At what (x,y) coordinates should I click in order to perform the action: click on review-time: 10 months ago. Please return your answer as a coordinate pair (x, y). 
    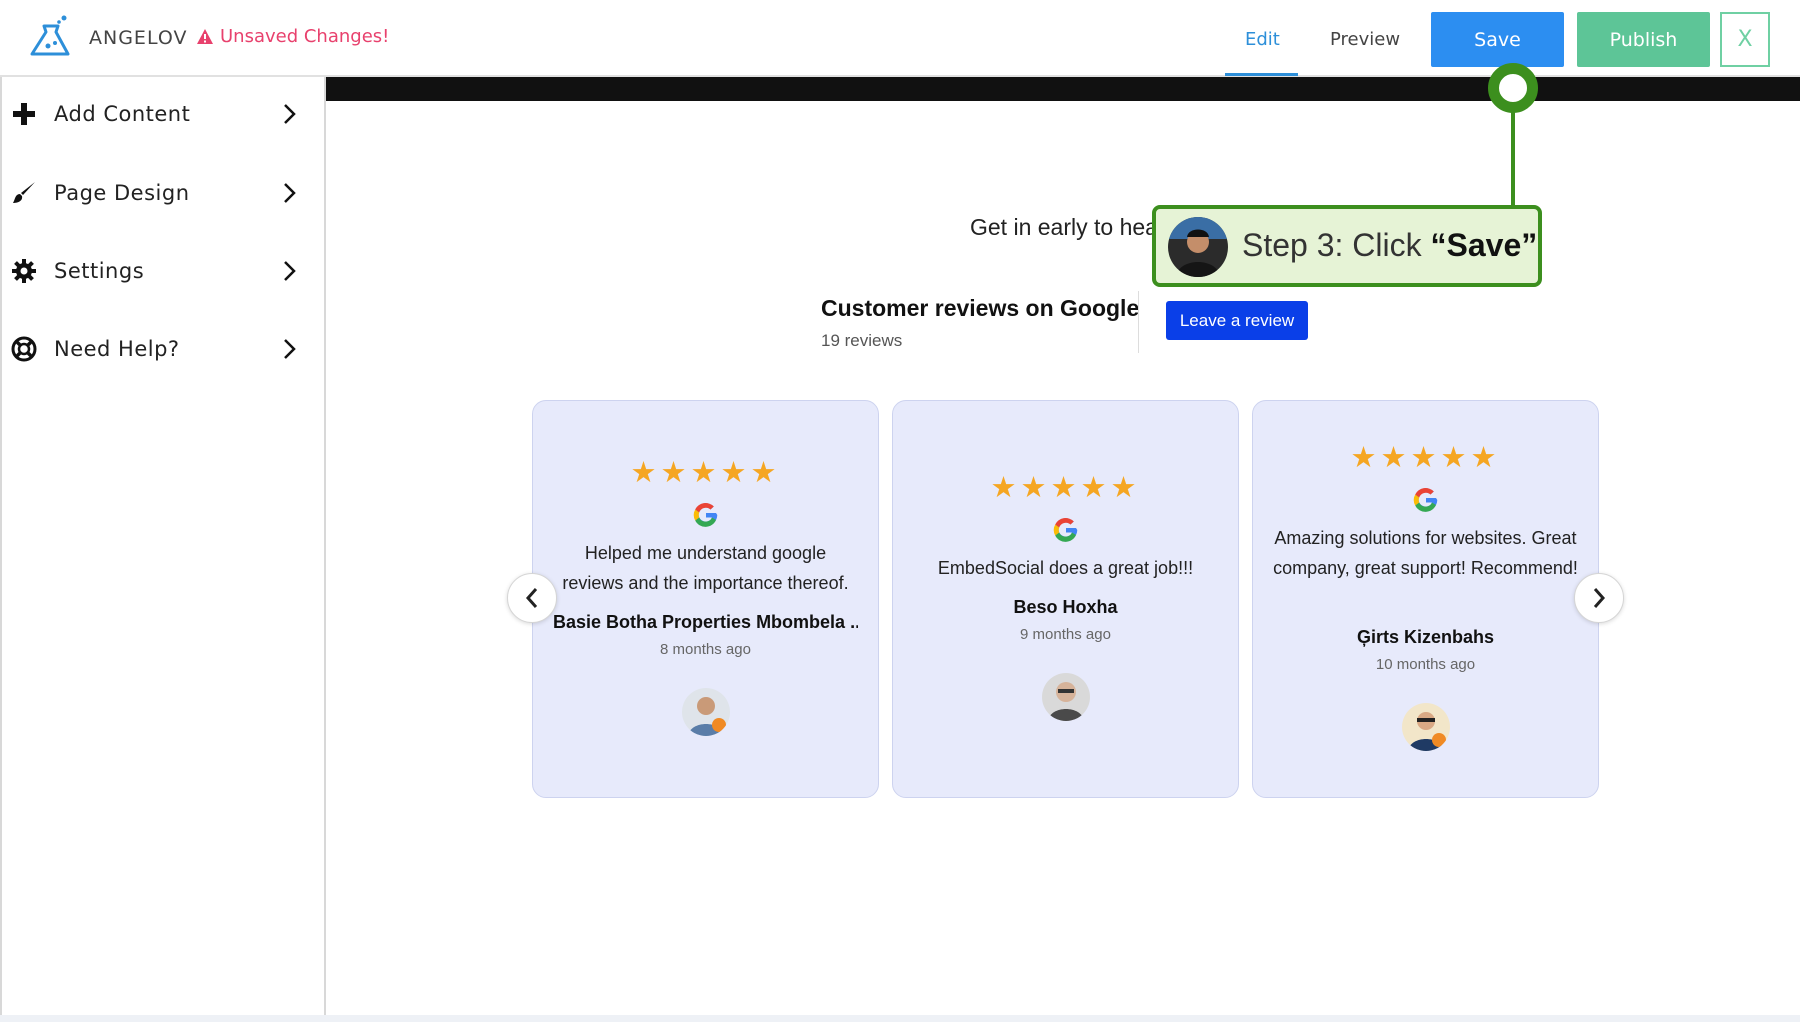
    Looking at the image, I should click on (1425, 664).